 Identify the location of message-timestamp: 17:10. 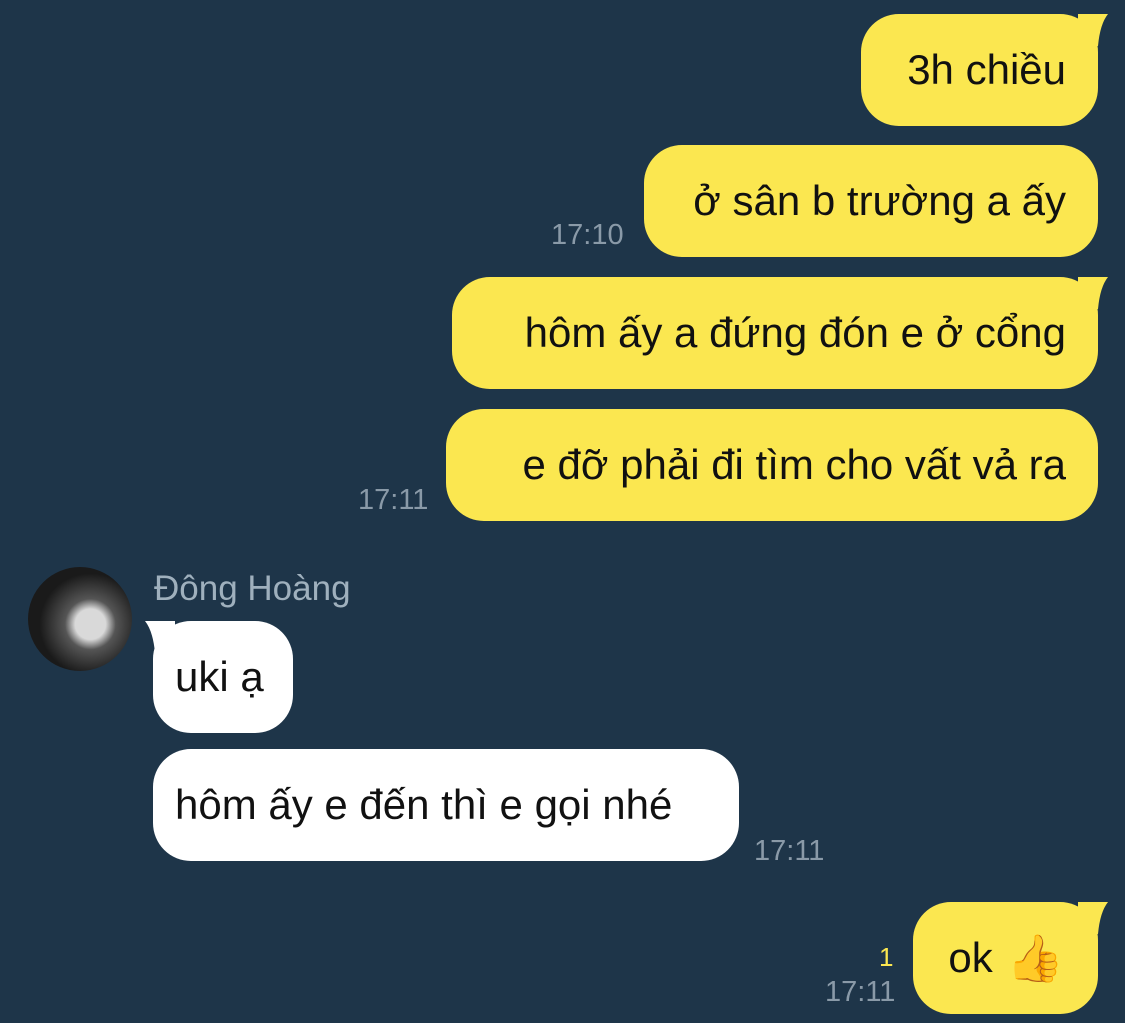
(587, 235).